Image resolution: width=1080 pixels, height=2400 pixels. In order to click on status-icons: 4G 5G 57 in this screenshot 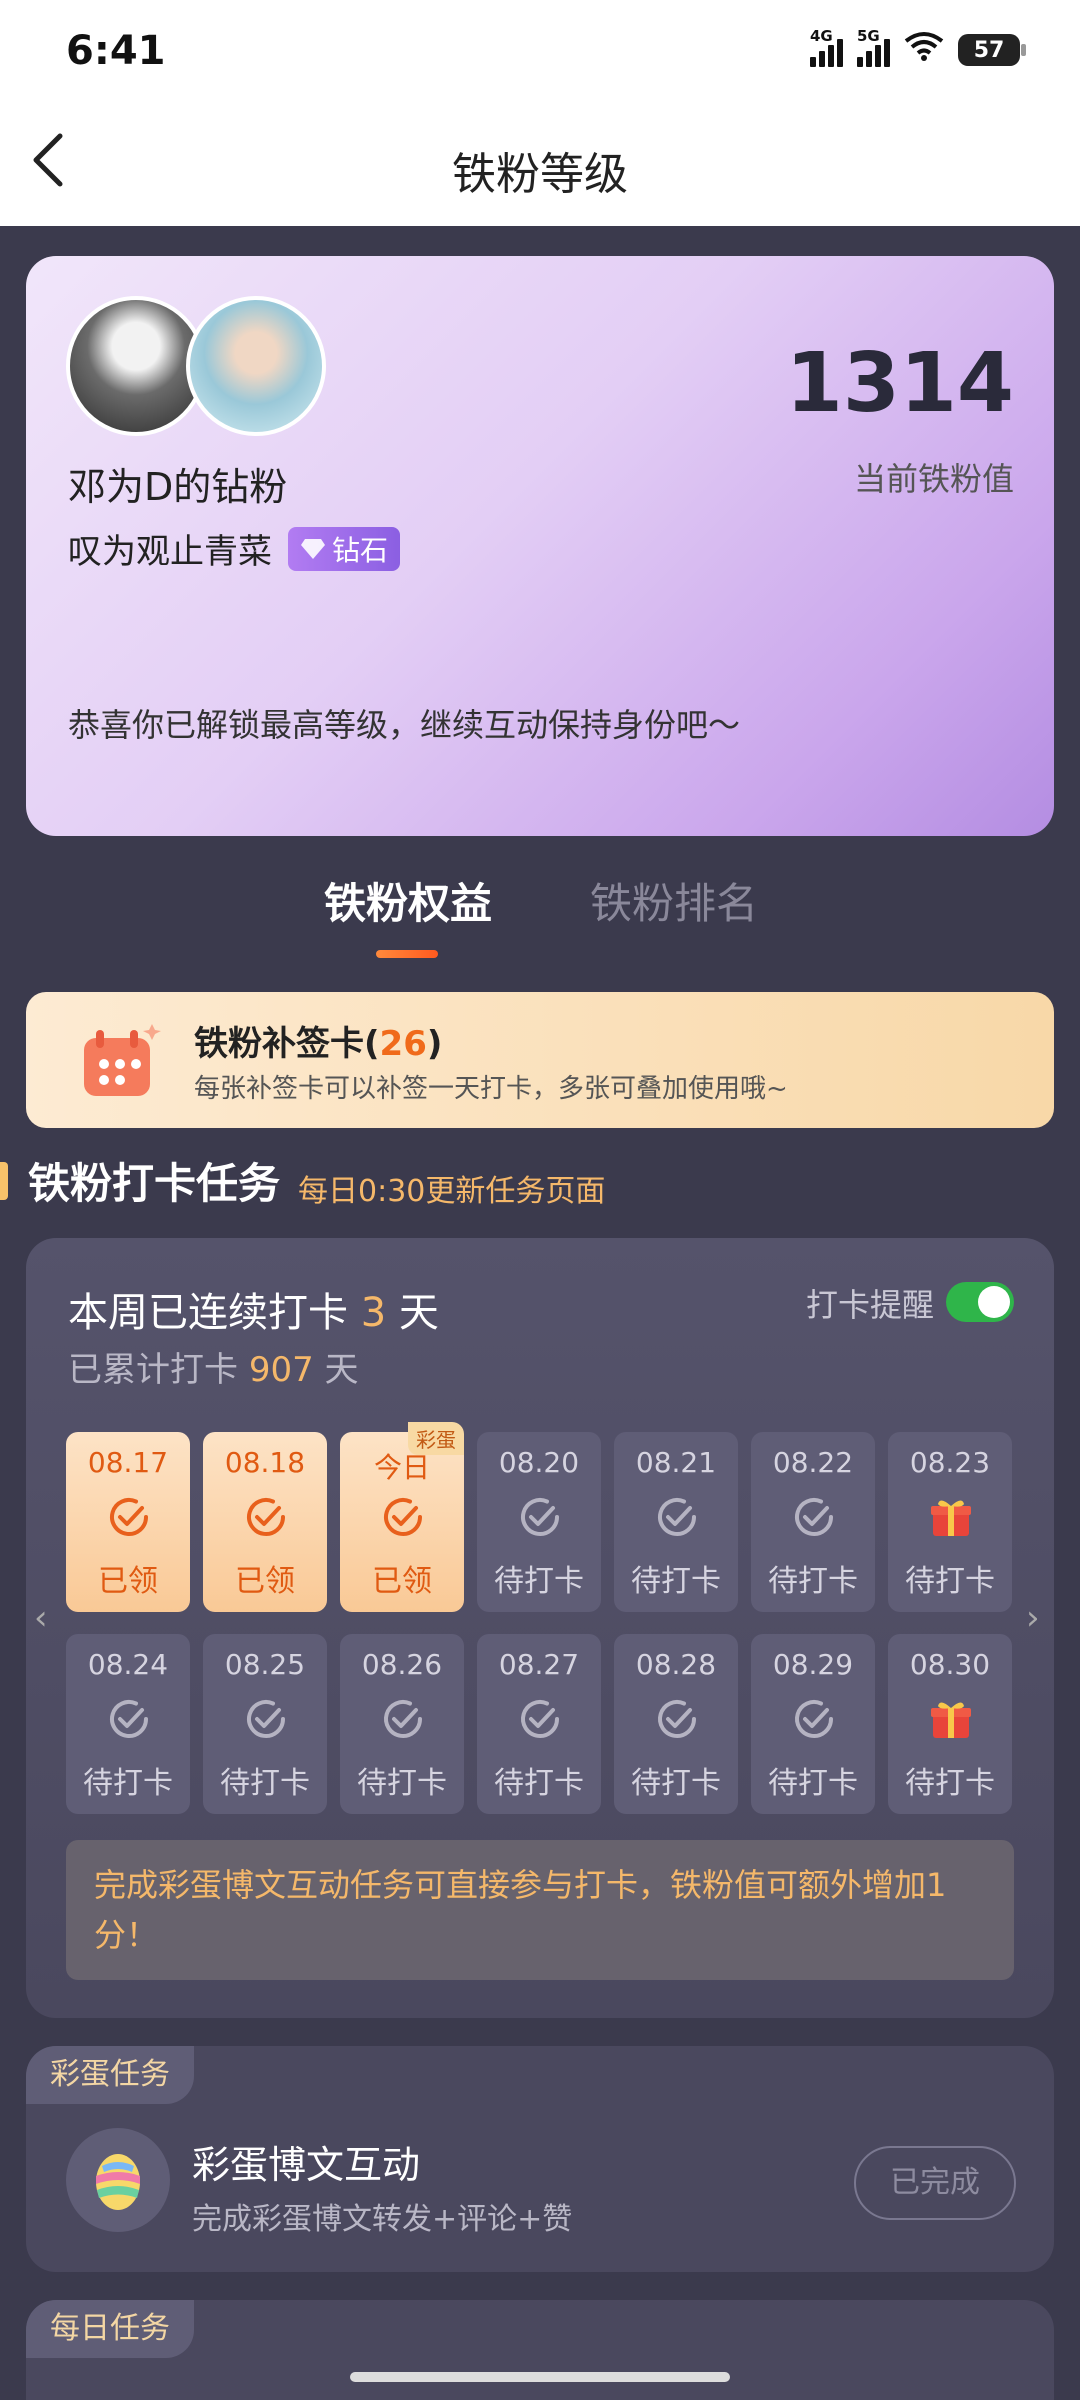, I will do `click(918, 48)`.